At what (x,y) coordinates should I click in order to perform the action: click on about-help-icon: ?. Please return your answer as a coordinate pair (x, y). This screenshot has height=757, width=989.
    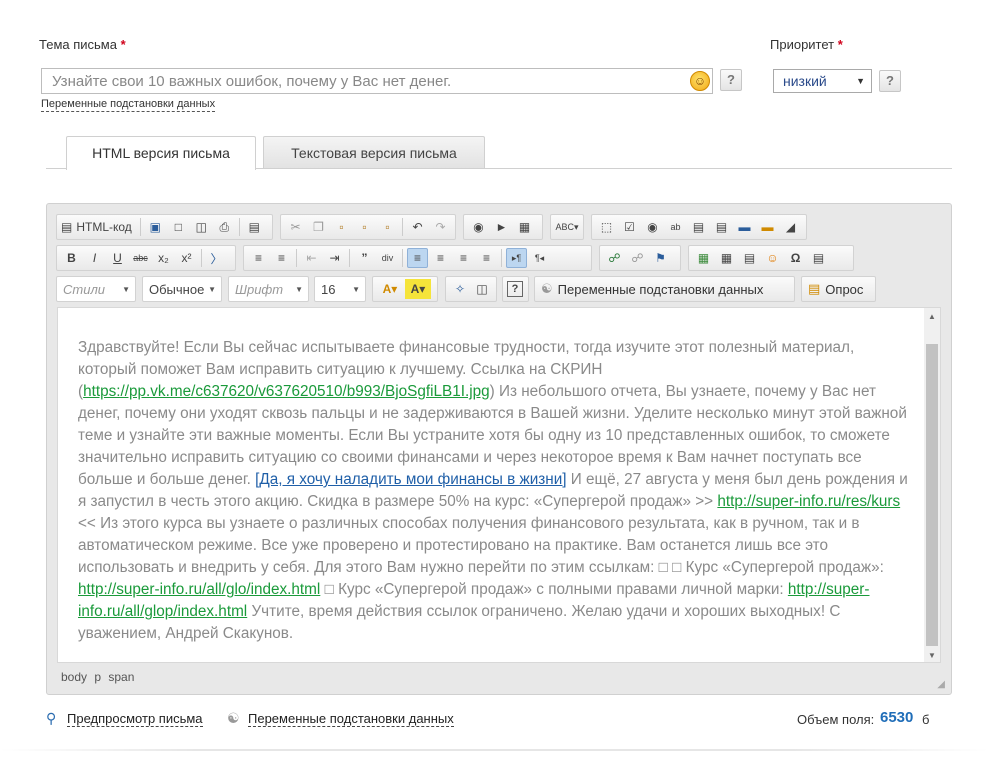
    Looking at the image, I should click on (515, 289).